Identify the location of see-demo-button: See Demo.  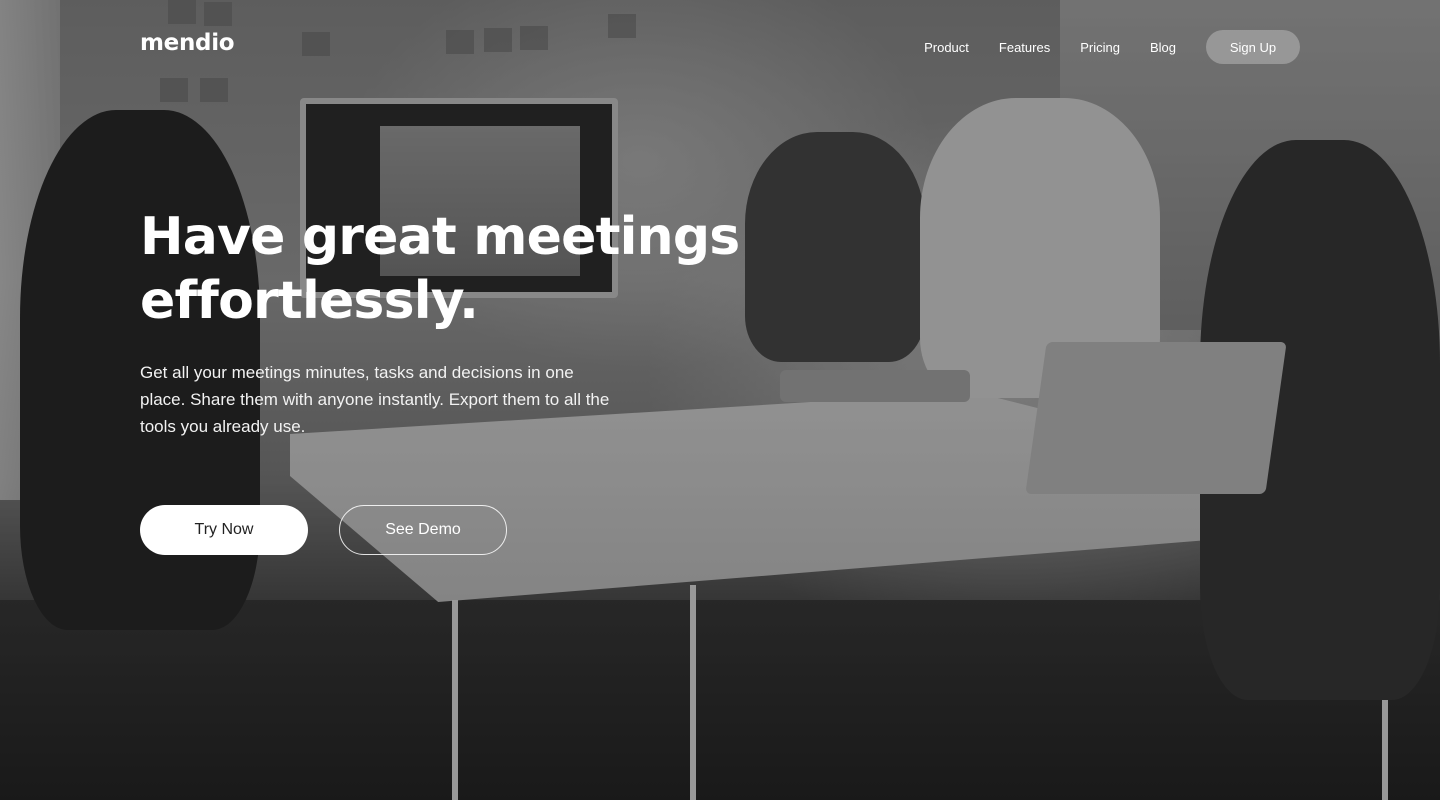
(423, 530).